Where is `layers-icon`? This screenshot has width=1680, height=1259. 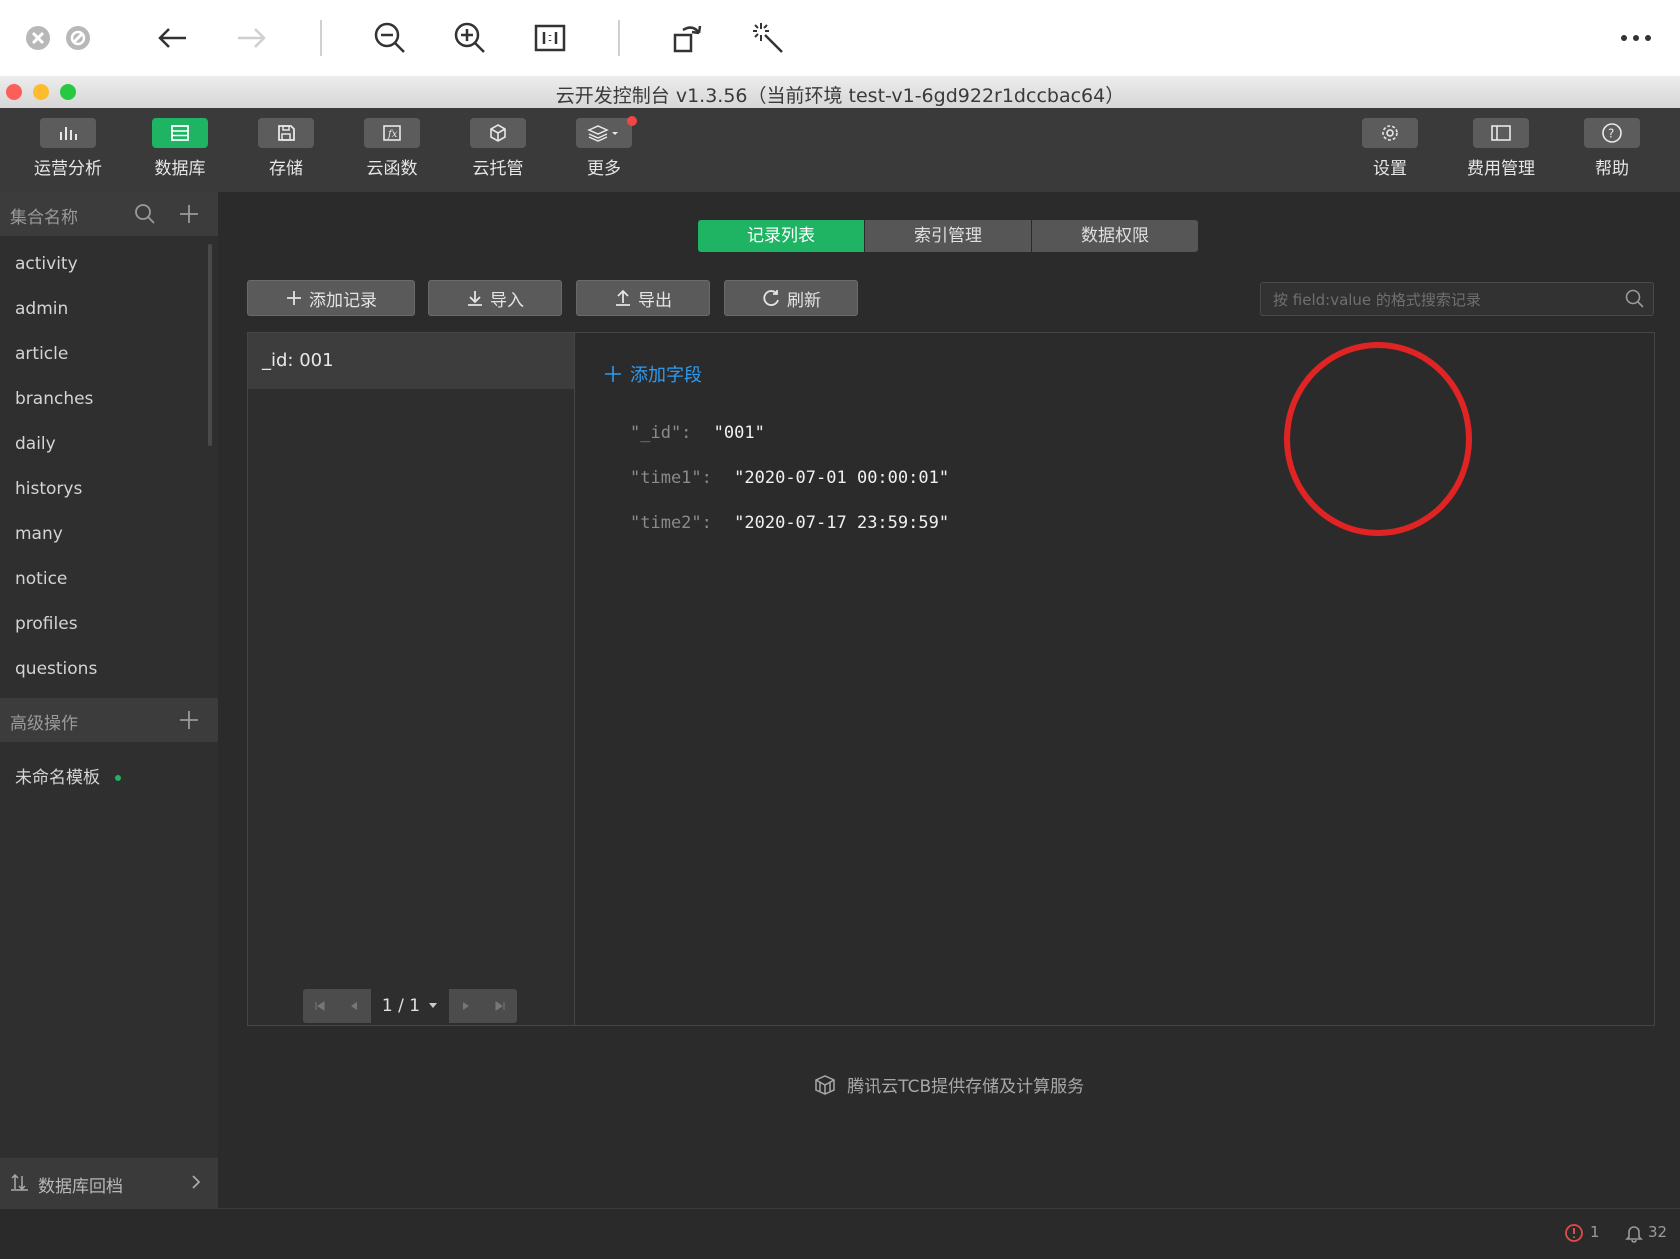
layers-icon is located at coordinates (604, 133).